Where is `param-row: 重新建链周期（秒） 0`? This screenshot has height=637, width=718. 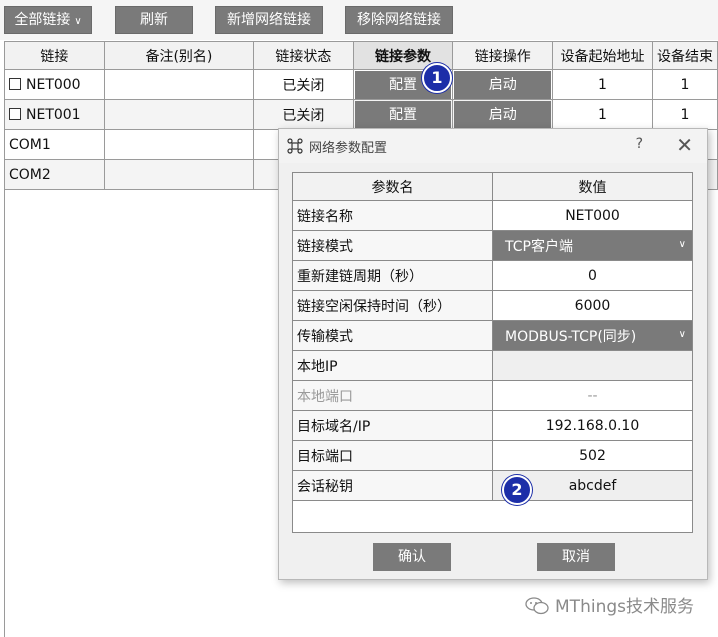
param-row: 重新建链周期（秒） 0 is located at coordinates (492, 275).